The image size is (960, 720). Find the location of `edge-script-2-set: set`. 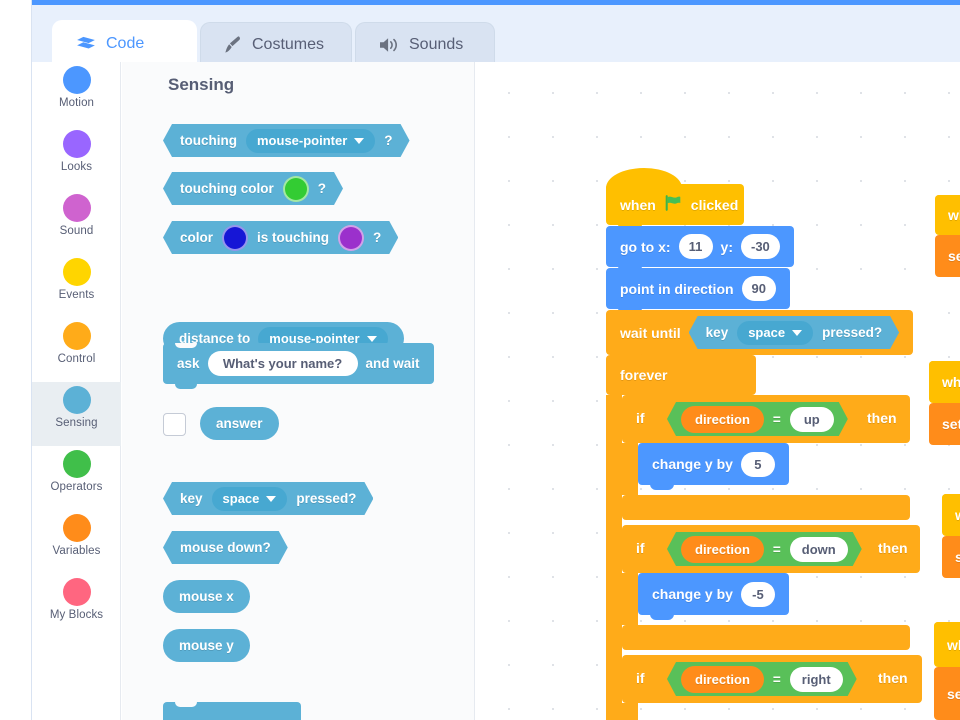

edge-script-2-set: set is located at coordinates (944, 424).